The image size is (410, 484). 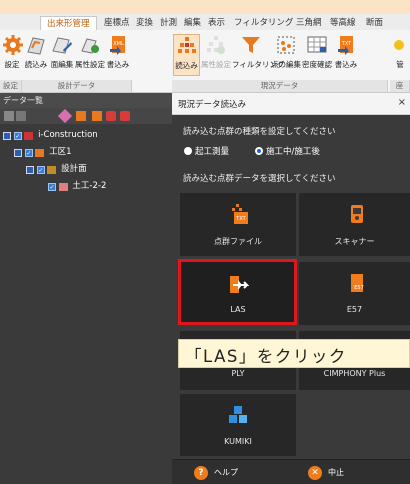 What do you see at coordinates (36, 46) in the screenshot?
I see `surface-read-icon` at bounding box center [36, 46].